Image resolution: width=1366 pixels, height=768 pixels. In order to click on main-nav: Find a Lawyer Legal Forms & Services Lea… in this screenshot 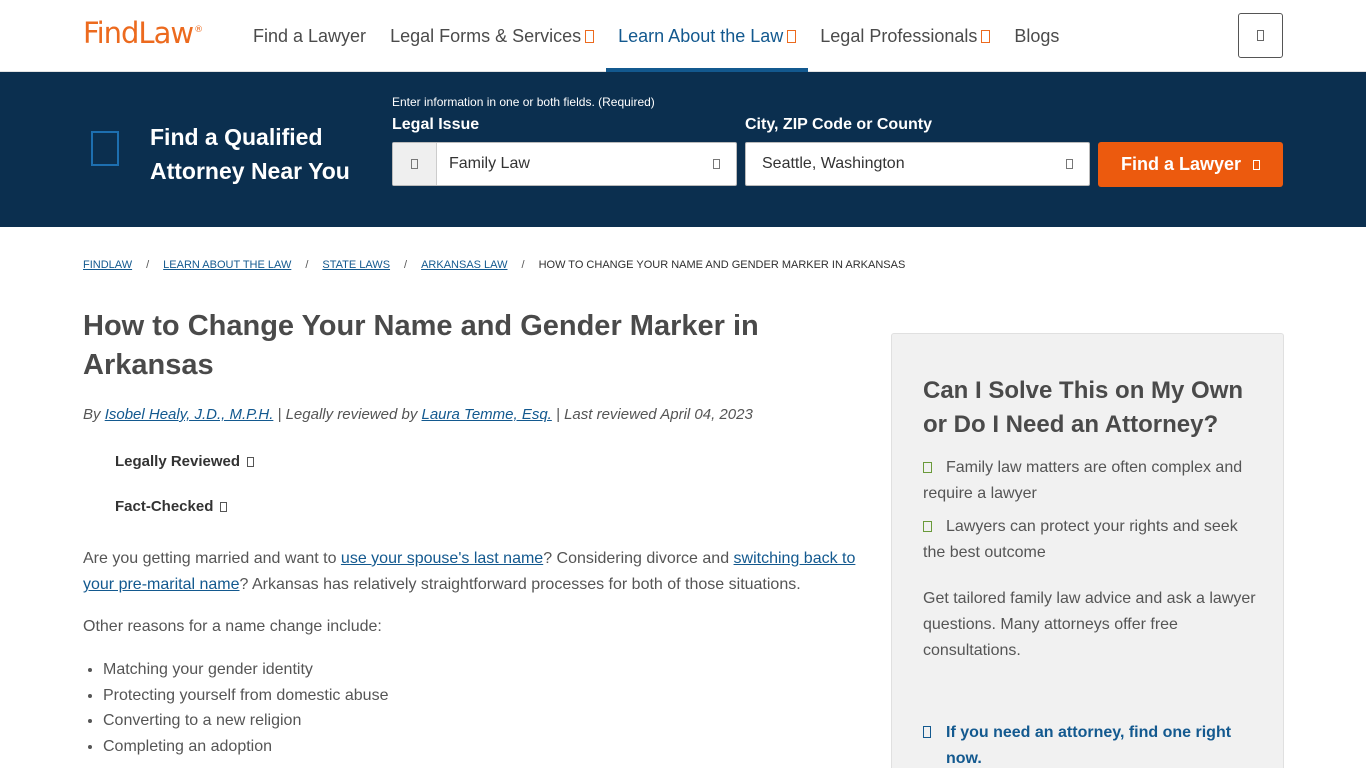, I will do `click(656, 36)`.